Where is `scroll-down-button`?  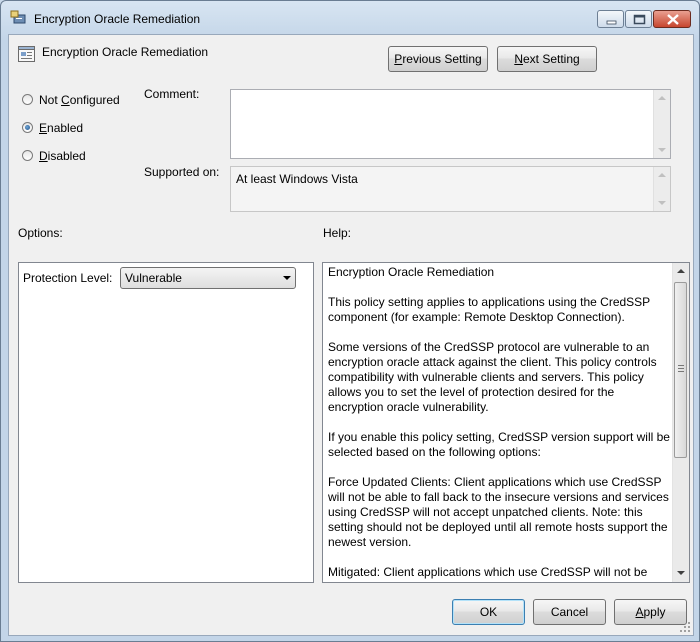 scroll-down-button is located at coordinates (681, 573).